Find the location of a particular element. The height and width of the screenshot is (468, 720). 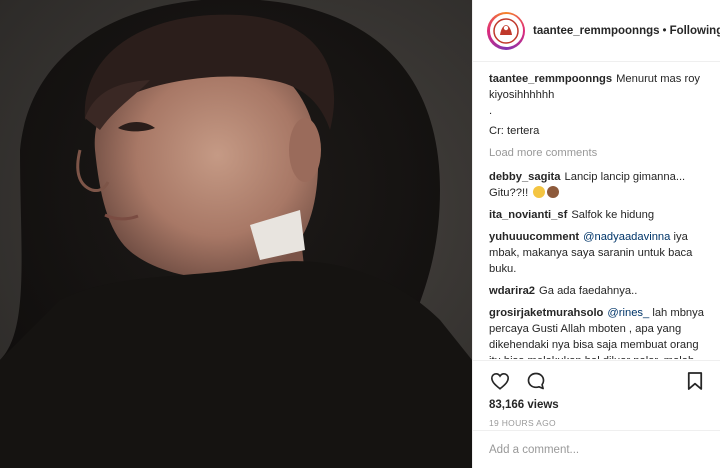

caption-text-line3: Cr: tertera is located at coordinates (514, 131).